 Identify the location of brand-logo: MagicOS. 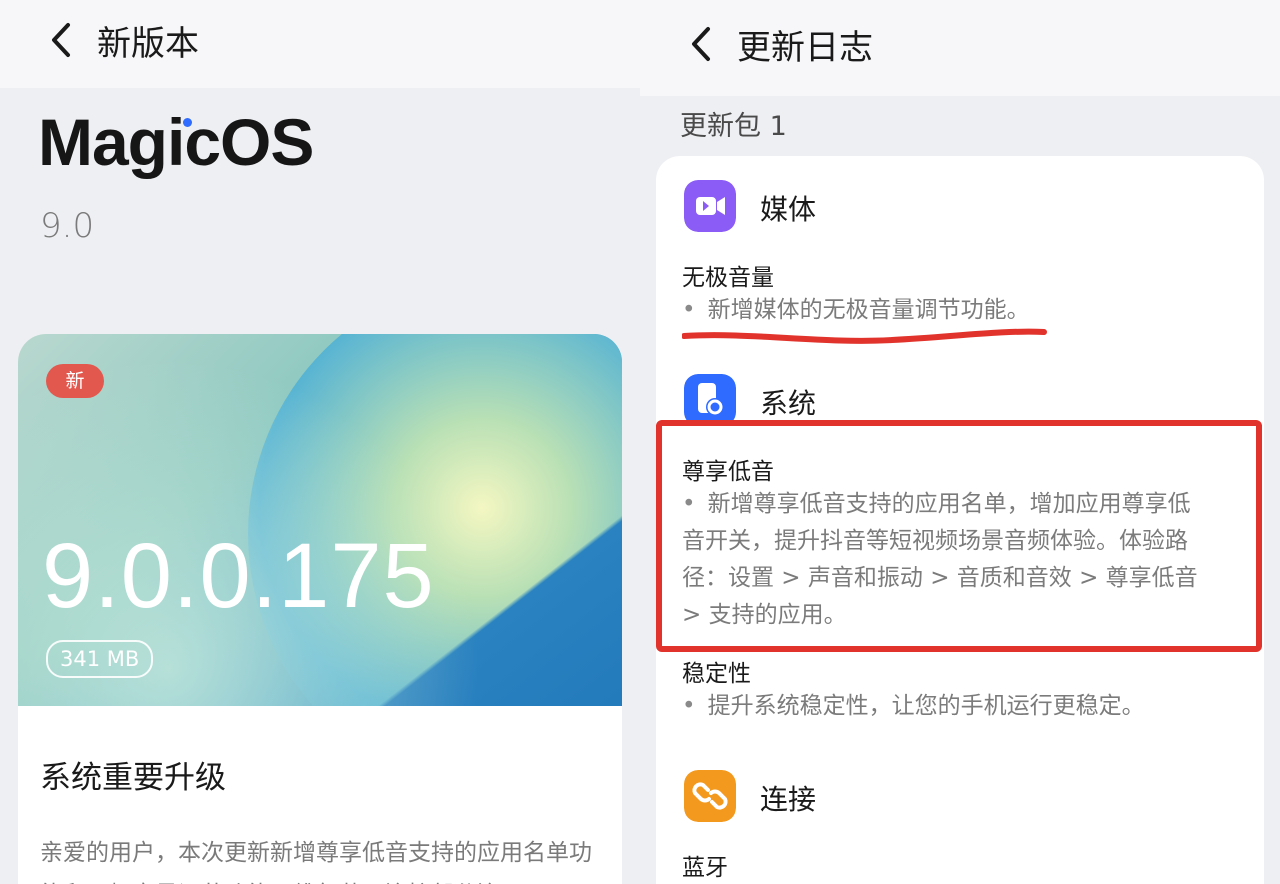
(176, 142).